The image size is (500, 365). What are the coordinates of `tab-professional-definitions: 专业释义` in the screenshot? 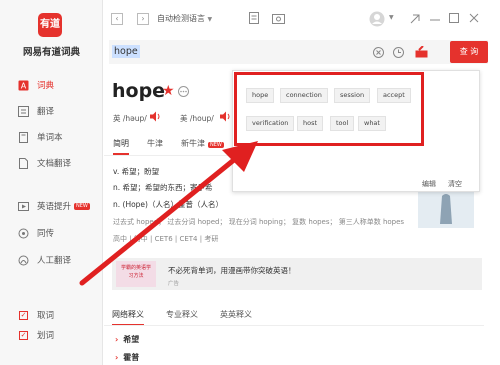 It's located at (182, 317).